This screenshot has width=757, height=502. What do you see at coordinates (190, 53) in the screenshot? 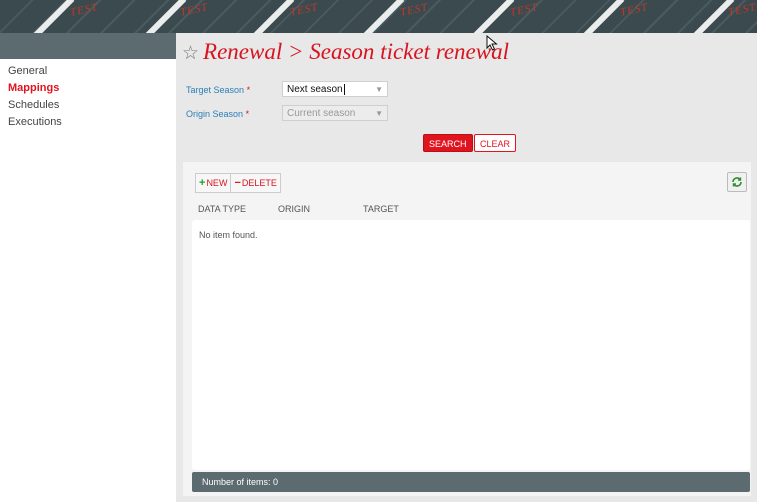
I see `favorite-star-icon: ☆` at bounding box center [190, 53].